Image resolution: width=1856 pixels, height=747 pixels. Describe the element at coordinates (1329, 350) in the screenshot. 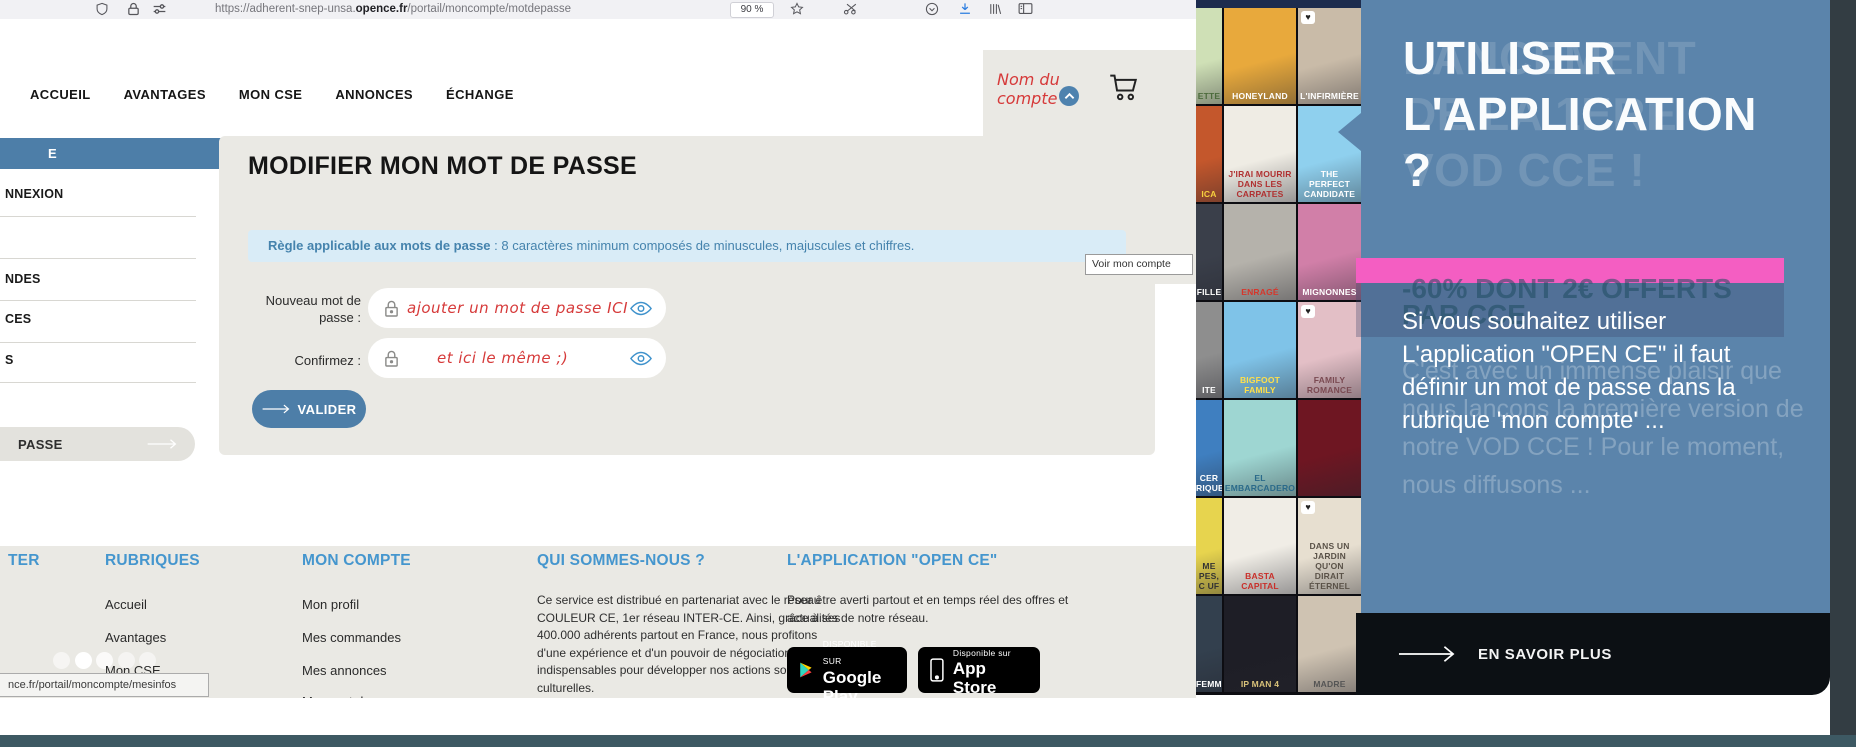

I see `movie-poster: FAMILY ROMANCE ♥` at that location.